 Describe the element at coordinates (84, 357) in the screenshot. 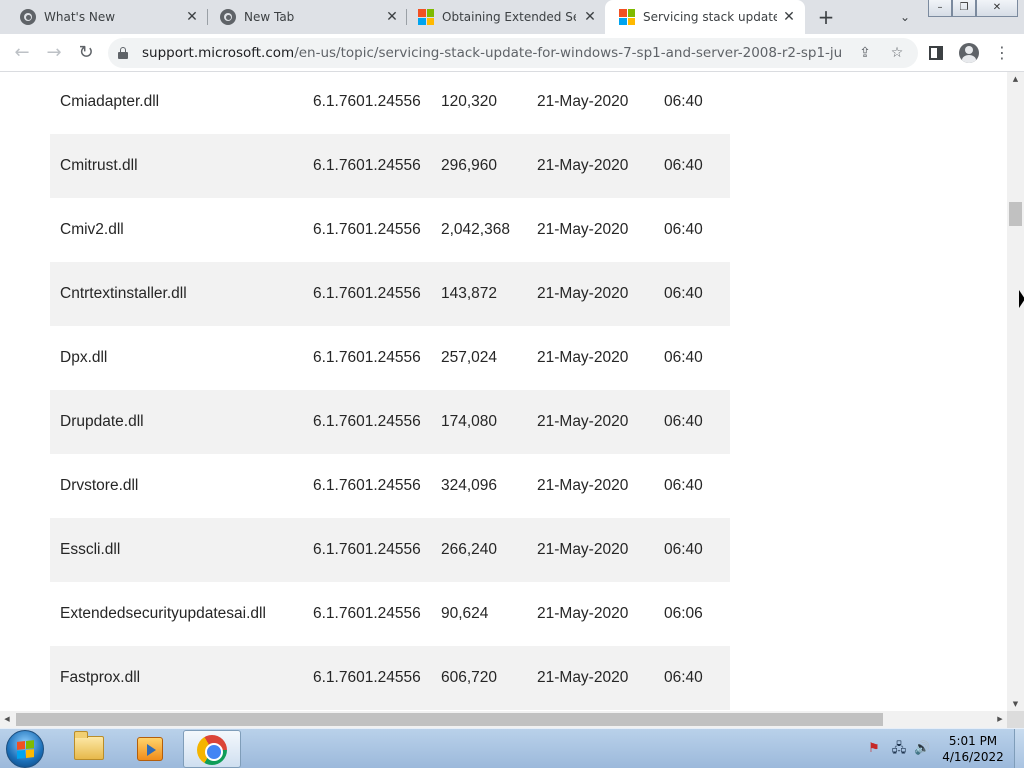

I see `file-name-cell: Dpx.dll` at that location.